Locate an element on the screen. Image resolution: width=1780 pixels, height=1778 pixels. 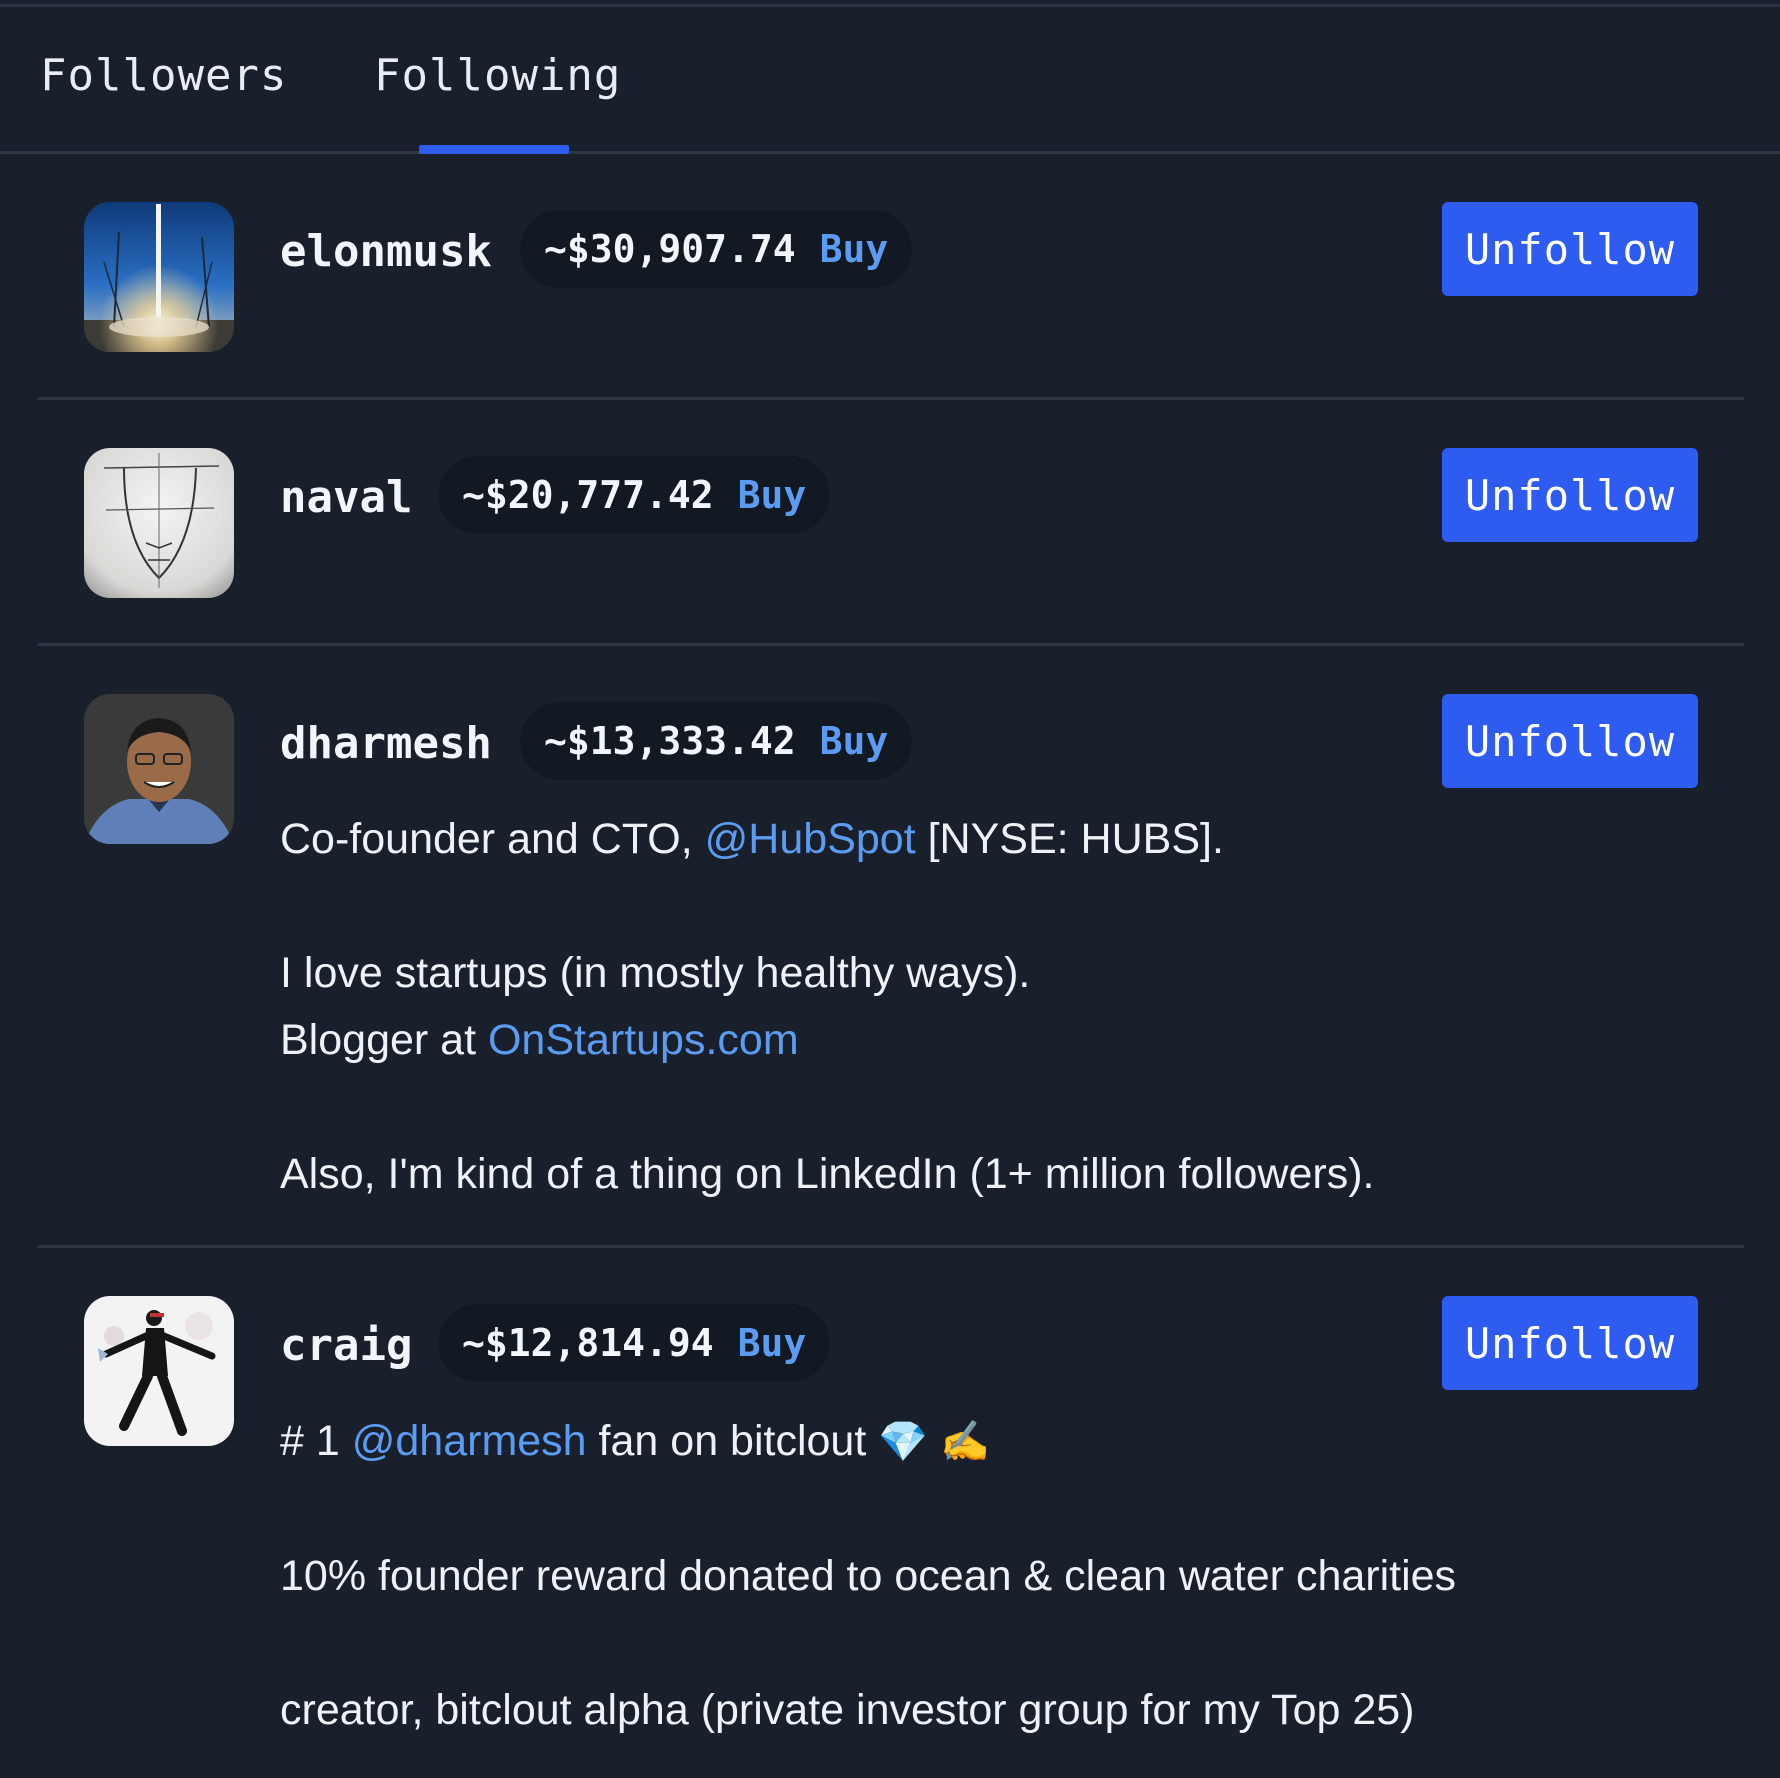
writing-hand-icon: ✍️ is located at coordinates (965, 1442).